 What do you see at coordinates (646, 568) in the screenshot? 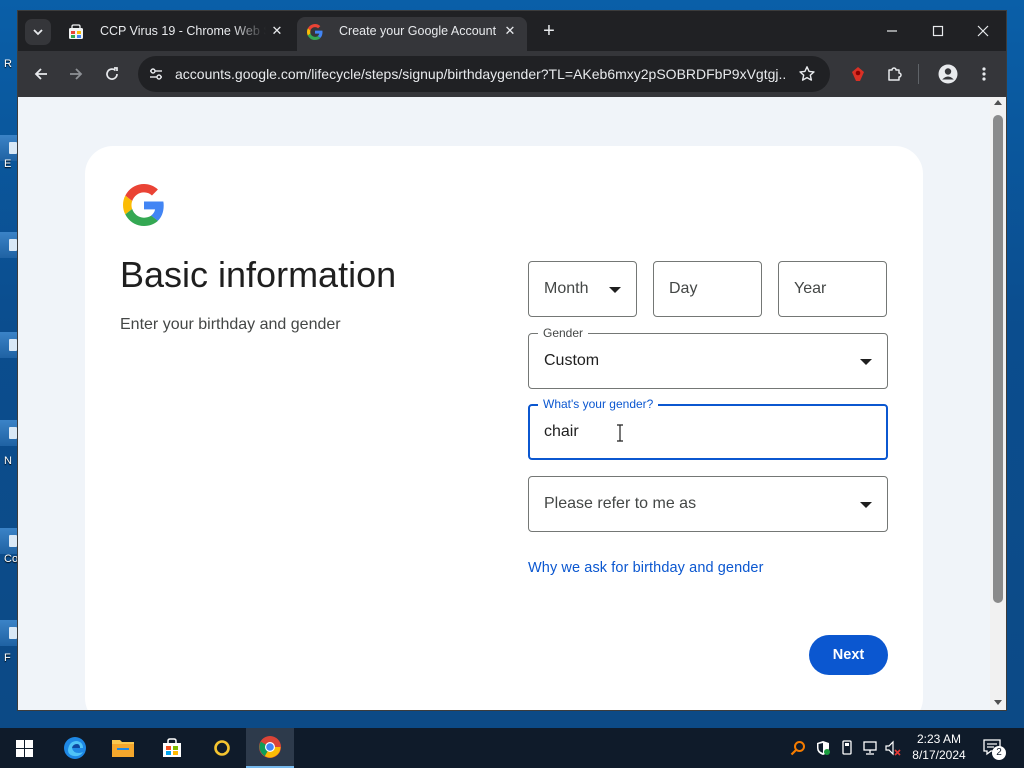
I see `why-birthday-gender-link: Why we ask for birthday and gender` at bounding box center [646, 568].